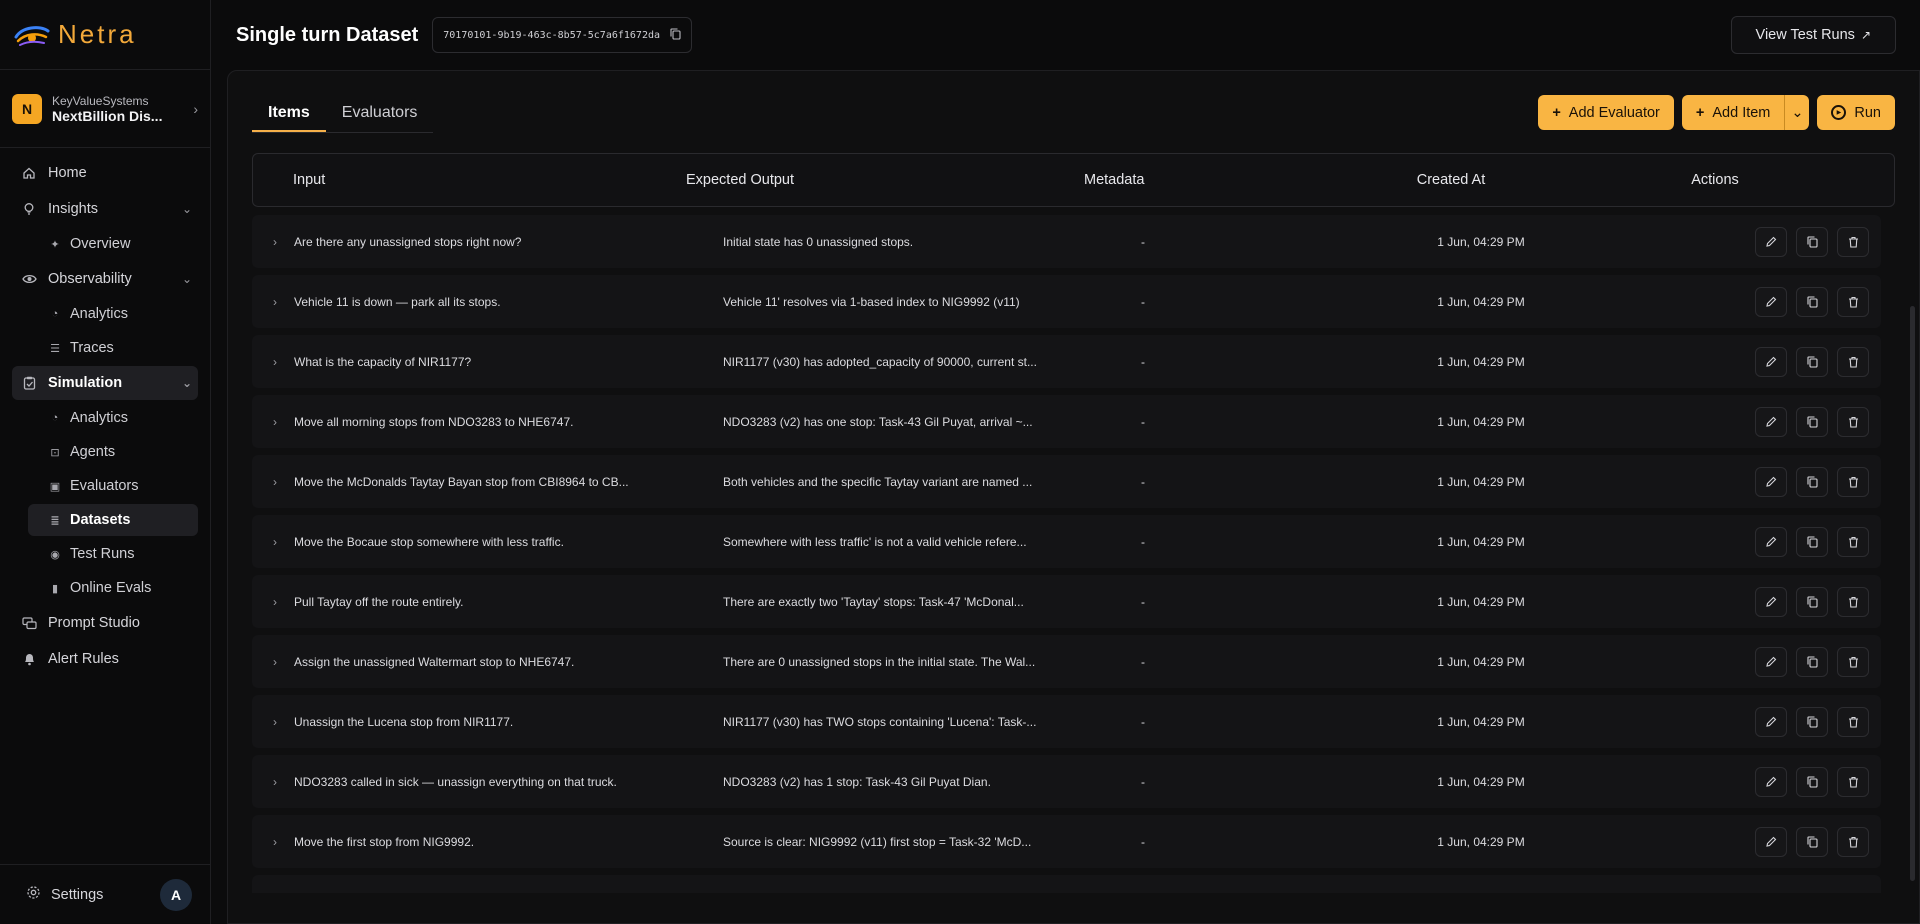 The height and width of the screenshot is (924, 1920). What do you see at coordinates (1726, 721) in the screenshot?
I see `row-actions` at bounding box center [1726, 721].